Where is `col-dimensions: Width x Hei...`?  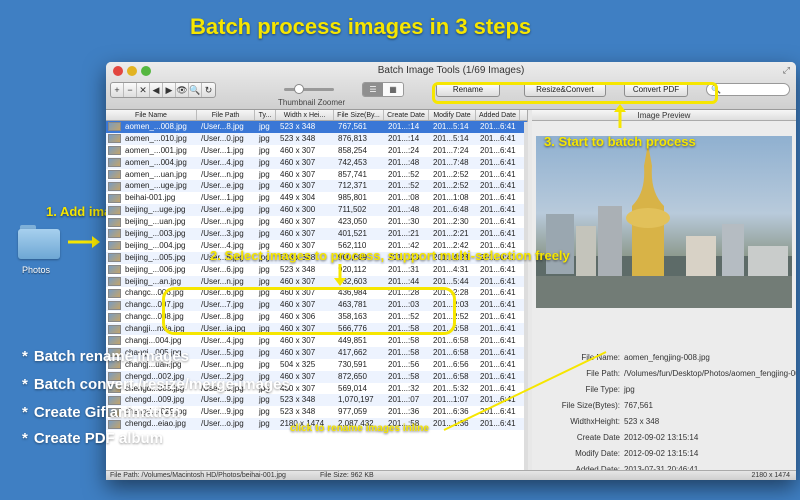 col-dimensions: Width x Hei... is located at coordinates (305, 115).